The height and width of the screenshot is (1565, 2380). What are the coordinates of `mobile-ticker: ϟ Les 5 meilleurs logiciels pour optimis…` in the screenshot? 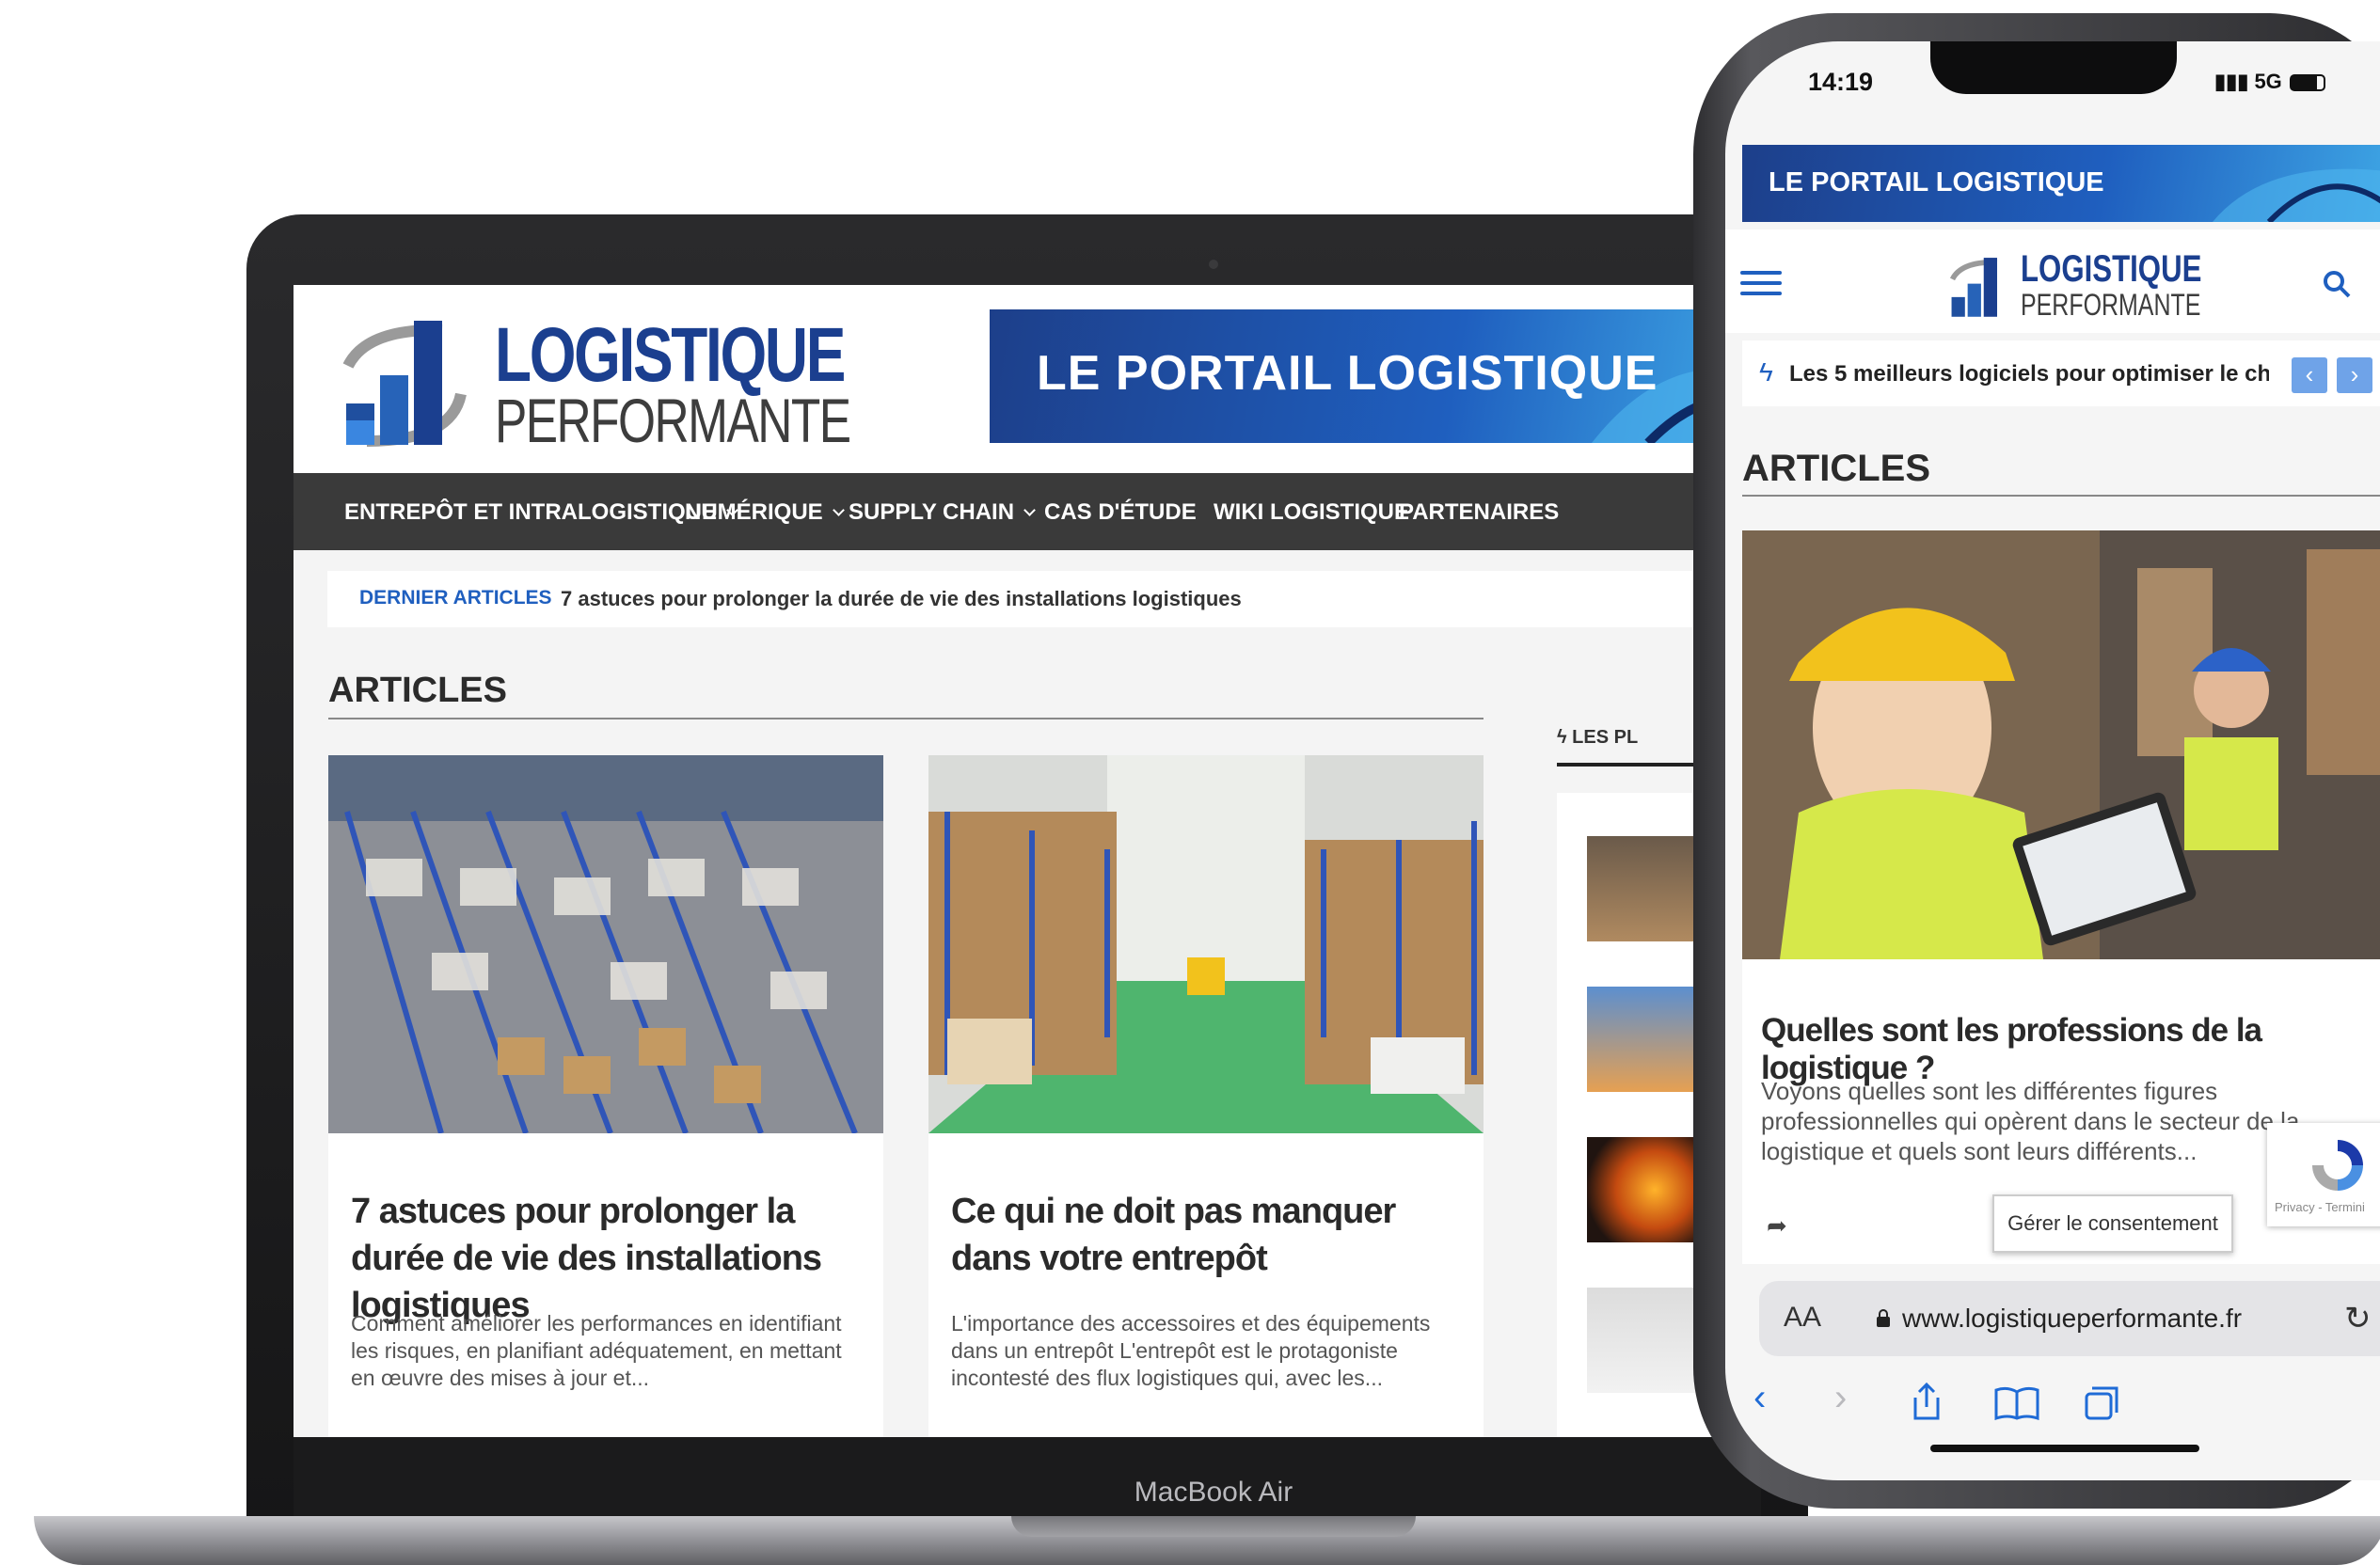 It's located at (2061, 373).